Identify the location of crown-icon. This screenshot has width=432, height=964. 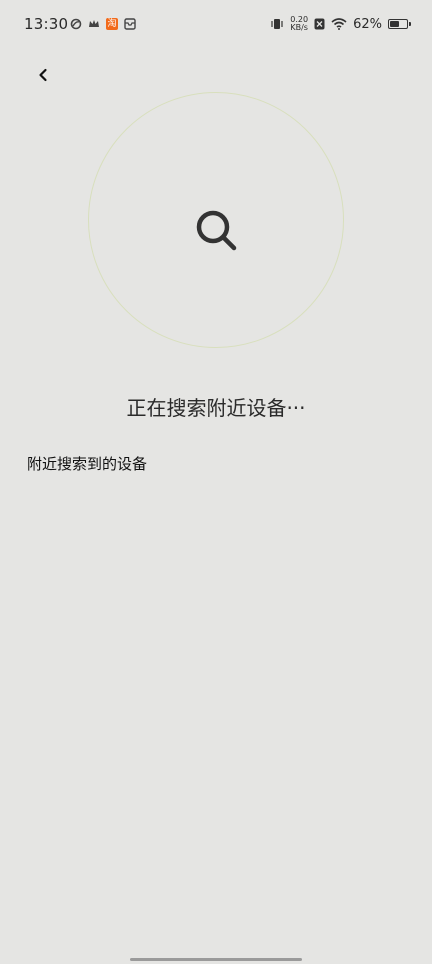
(94, 23).